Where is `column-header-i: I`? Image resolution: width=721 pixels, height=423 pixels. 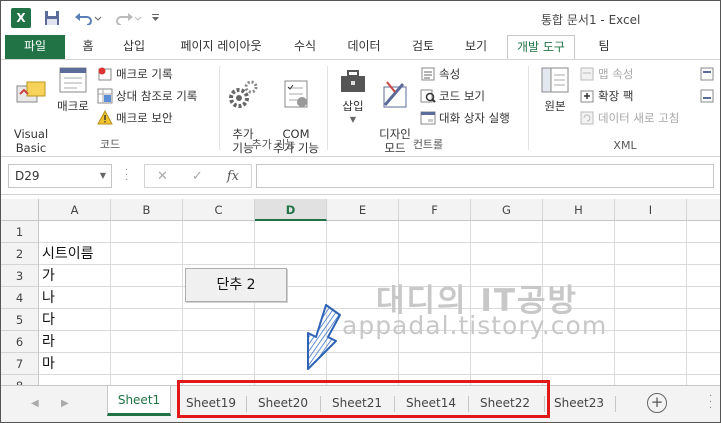
column-header-i: I is located at coordinates (651, 210).